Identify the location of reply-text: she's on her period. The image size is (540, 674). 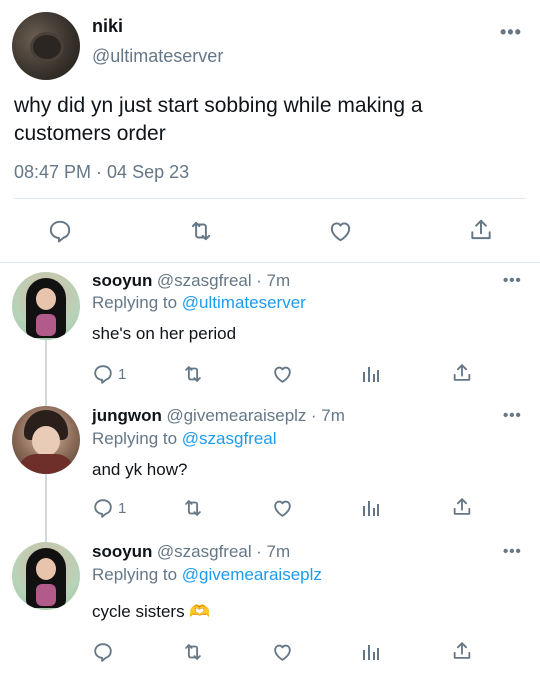
(164, 333).